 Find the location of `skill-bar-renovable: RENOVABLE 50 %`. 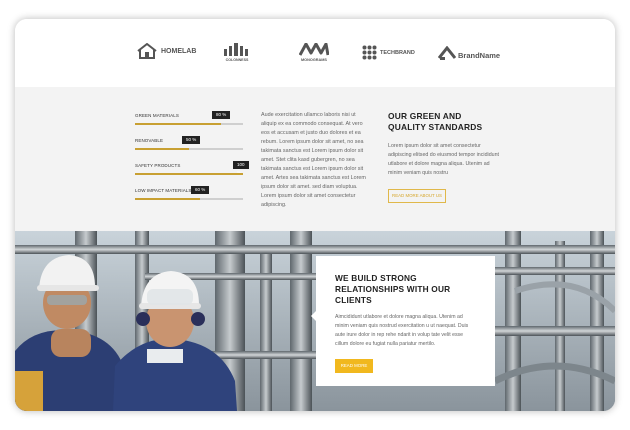

skill-bar-renovable: RENOVABLE 50 % is located at coordinates (190, 148).